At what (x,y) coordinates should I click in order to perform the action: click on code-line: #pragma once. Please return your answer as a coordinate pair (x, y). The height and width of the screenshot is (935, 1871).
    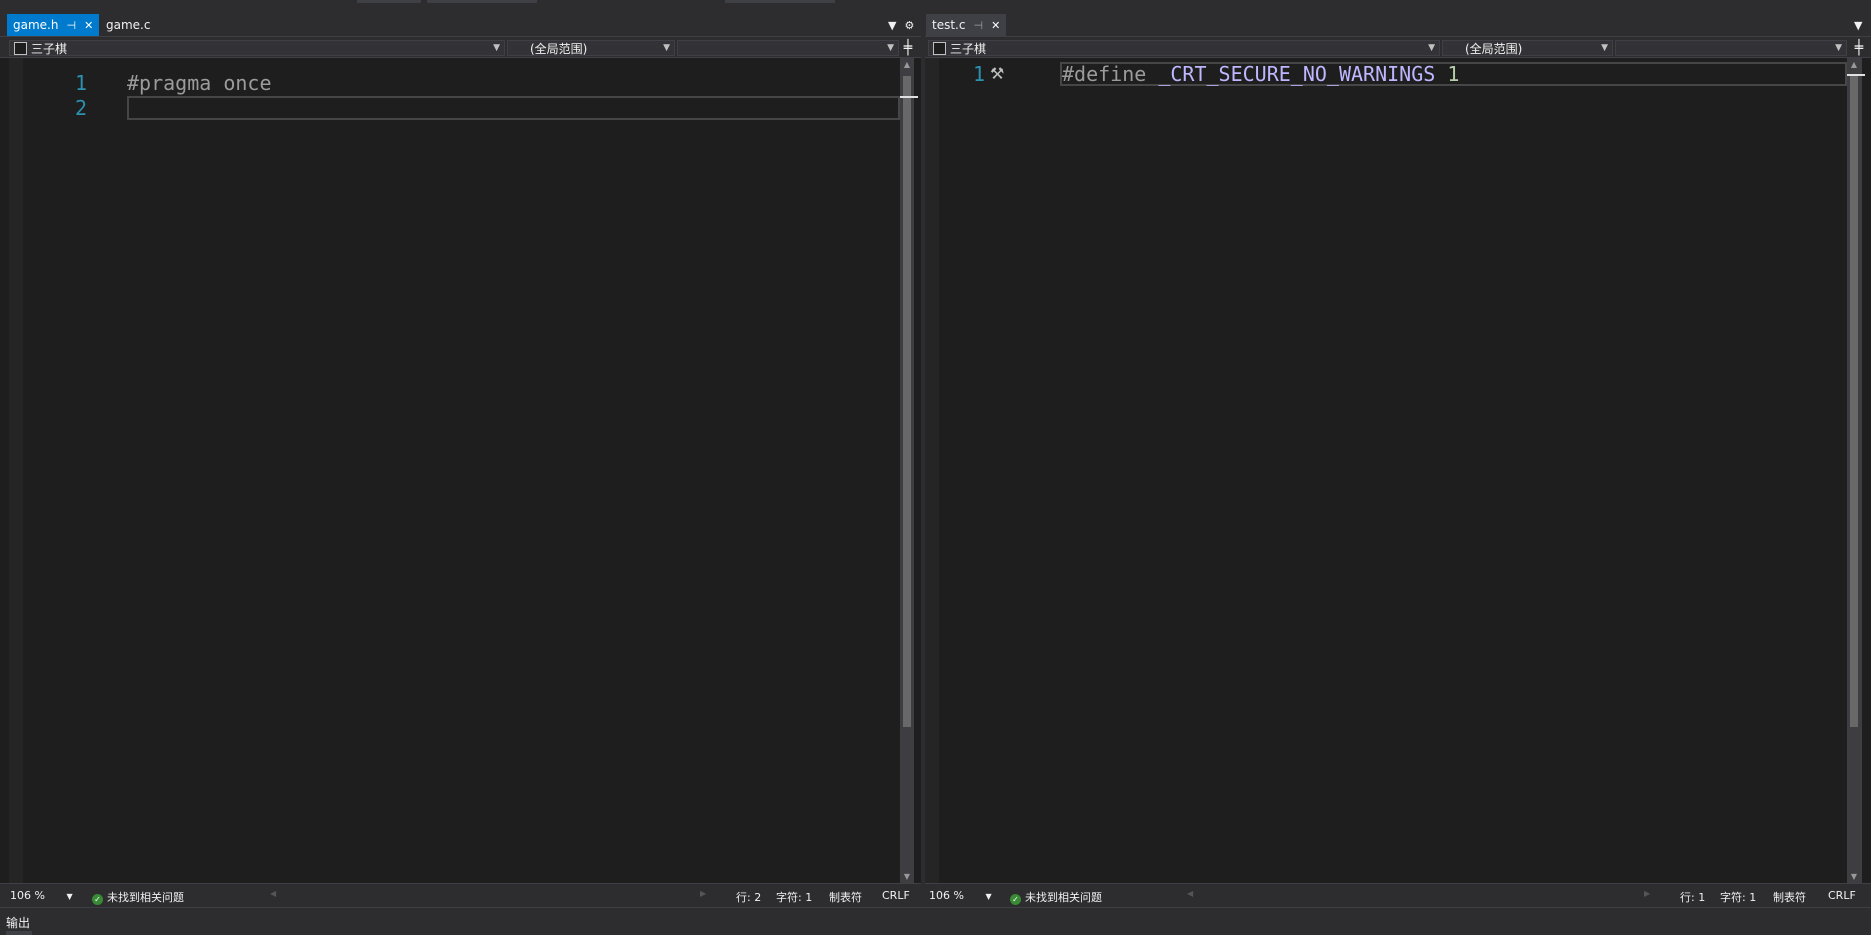
    Looking at the image, I should click on (199, 83).